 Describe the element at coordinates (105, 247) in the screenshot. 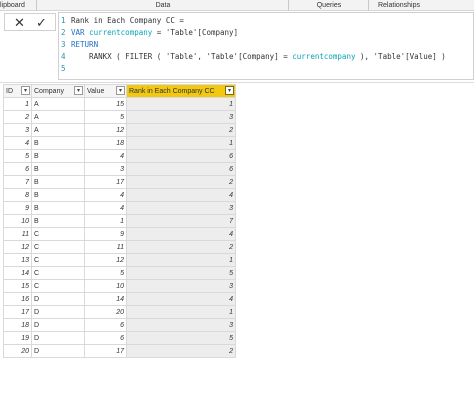

I see `cell-value: 11` at that location.